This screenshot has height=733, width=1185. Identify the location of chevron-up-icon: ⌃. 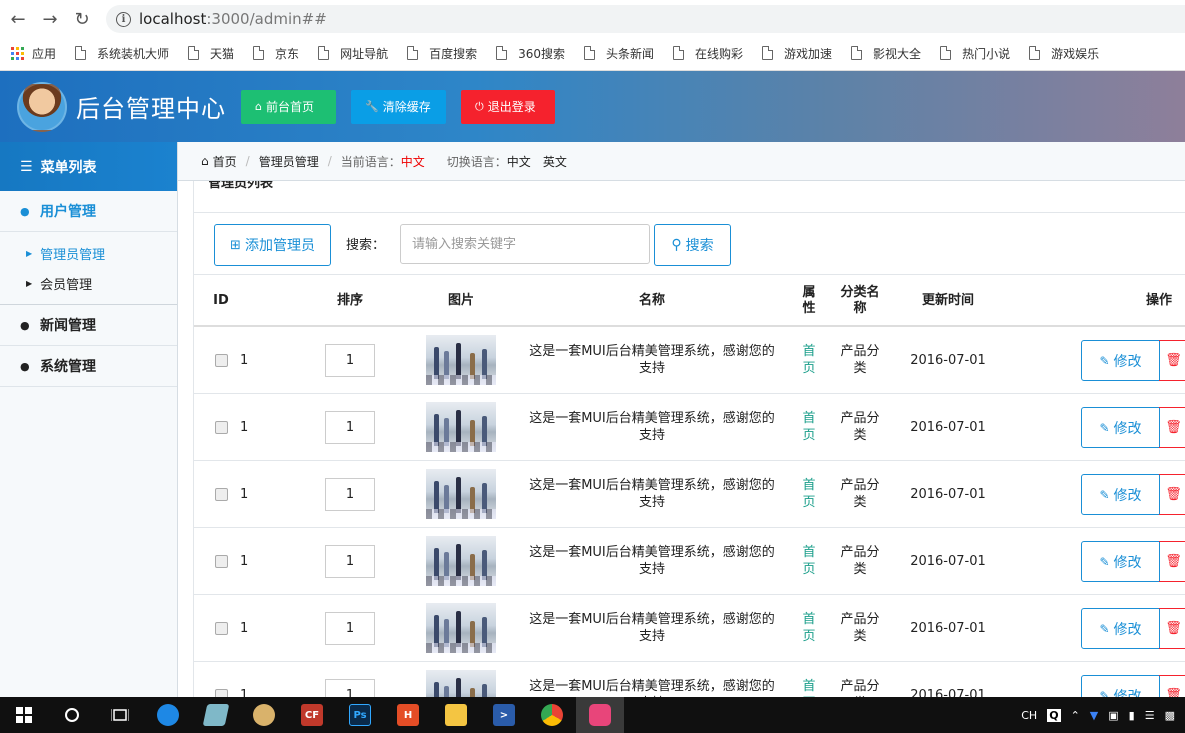
(1075, 715).